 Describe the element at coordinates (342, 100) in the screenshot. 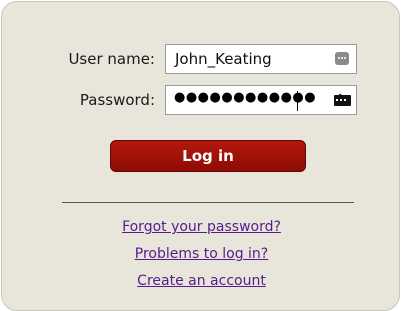

I see `key-icon` at that location.